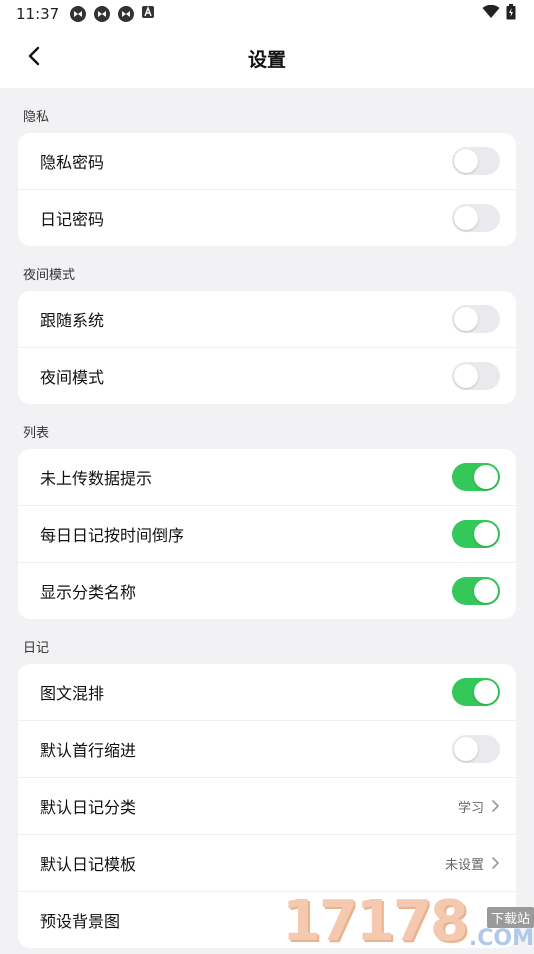  Describe the element at coordinates (267, 692) in the screenshot. I see `settings-row-mixed-layout: 图文混排` at that location.